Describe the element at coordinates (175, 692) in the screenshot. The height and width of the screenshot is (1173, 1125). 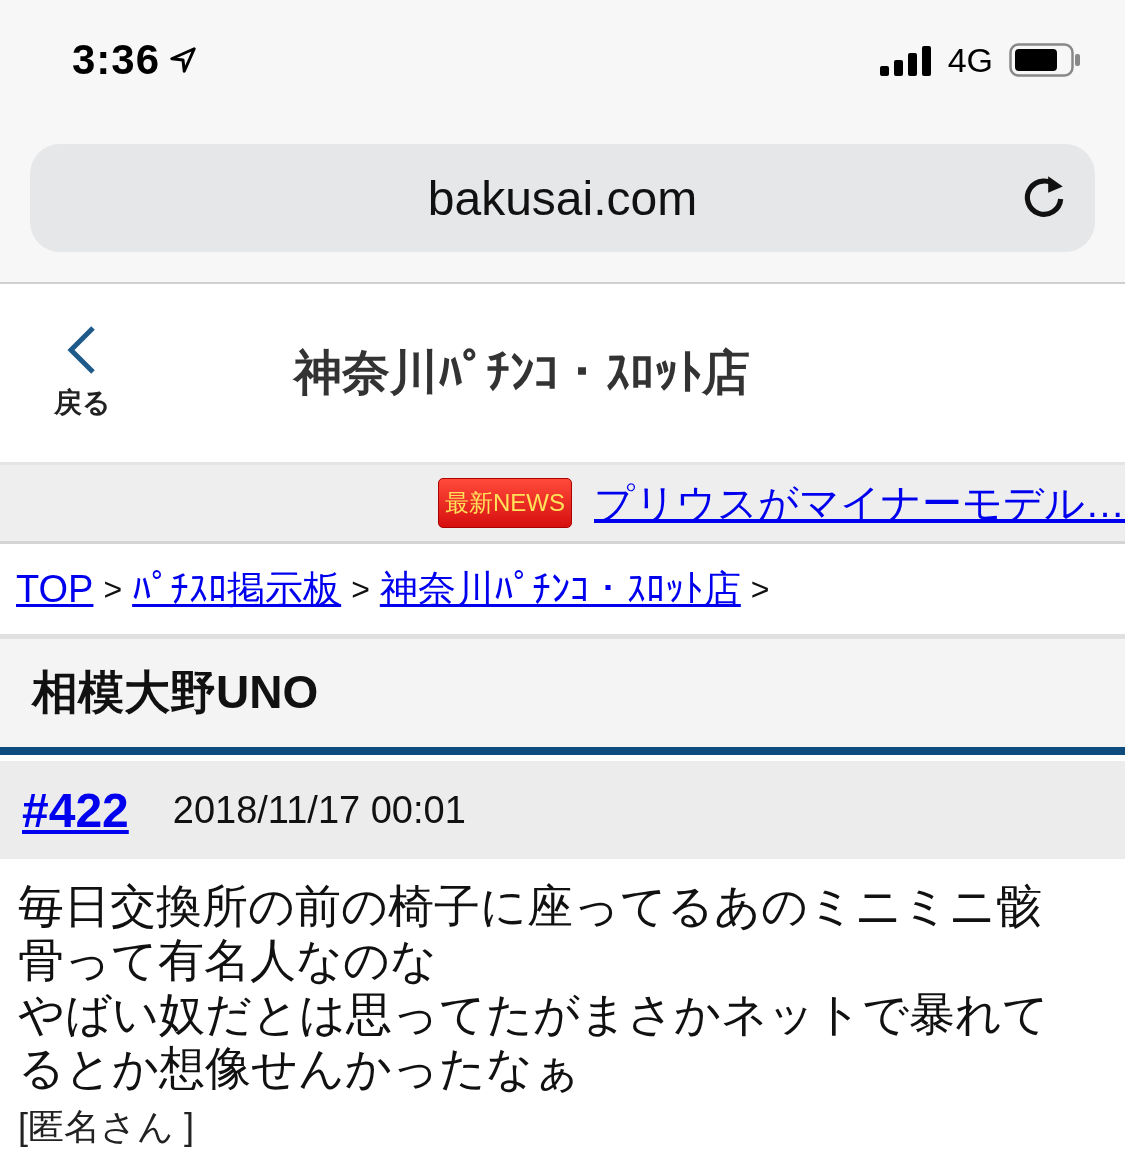
I see `thread-title: 相模大野UNO` at that location.